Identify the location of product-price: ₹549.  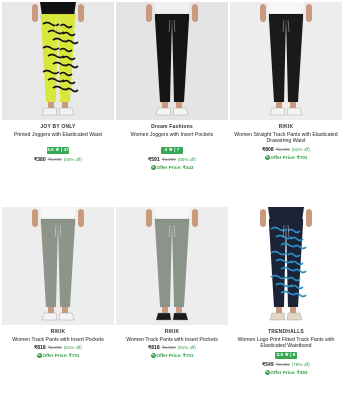
(268, 365).